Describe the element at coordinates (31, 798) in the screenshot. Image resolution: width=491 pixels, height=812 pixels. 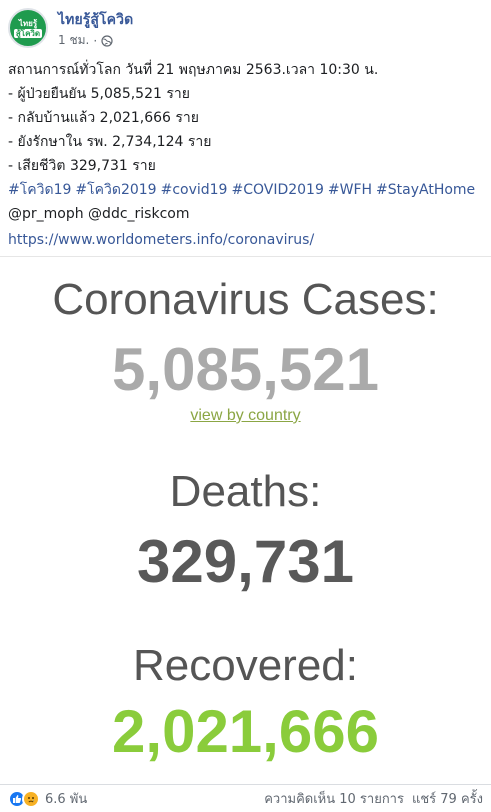
I see `sad-icon` at that location.